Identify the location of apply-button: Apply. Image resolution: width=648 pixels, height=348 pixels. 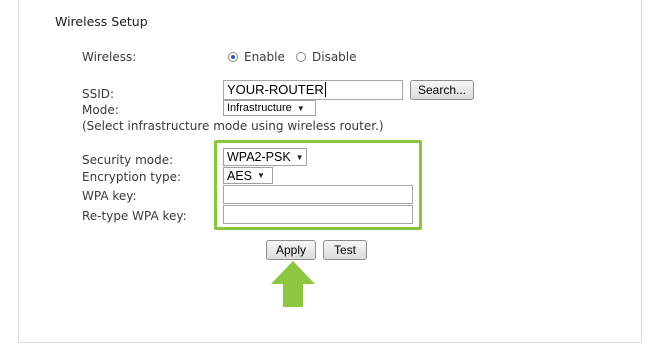
(291, 250).